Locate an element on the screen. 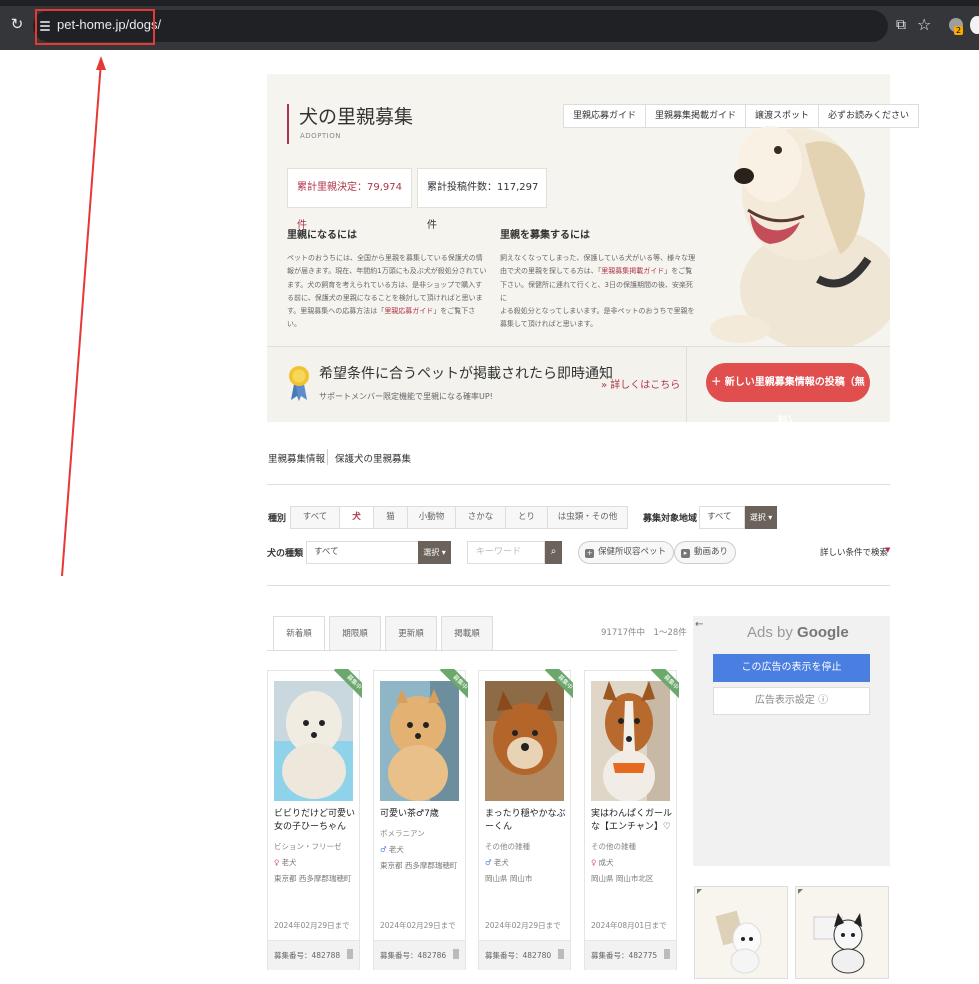 The image size is (979, 984). extension-badge: 2 is located at coordinates (959, 30).